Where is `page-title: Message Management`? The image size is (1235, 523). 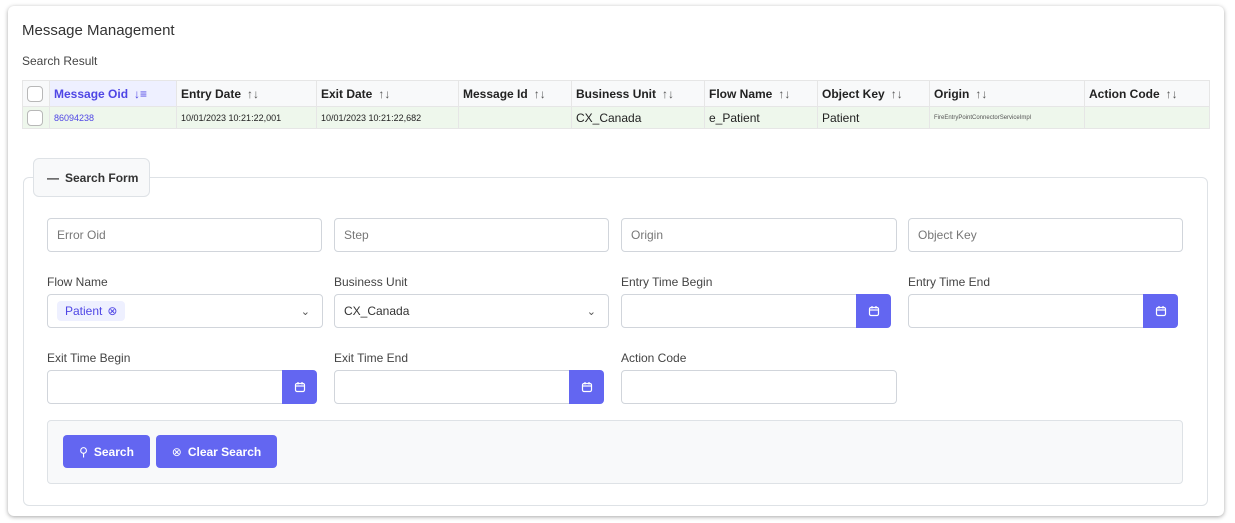
page-title: Message Management is located at coordinates (98, 30).